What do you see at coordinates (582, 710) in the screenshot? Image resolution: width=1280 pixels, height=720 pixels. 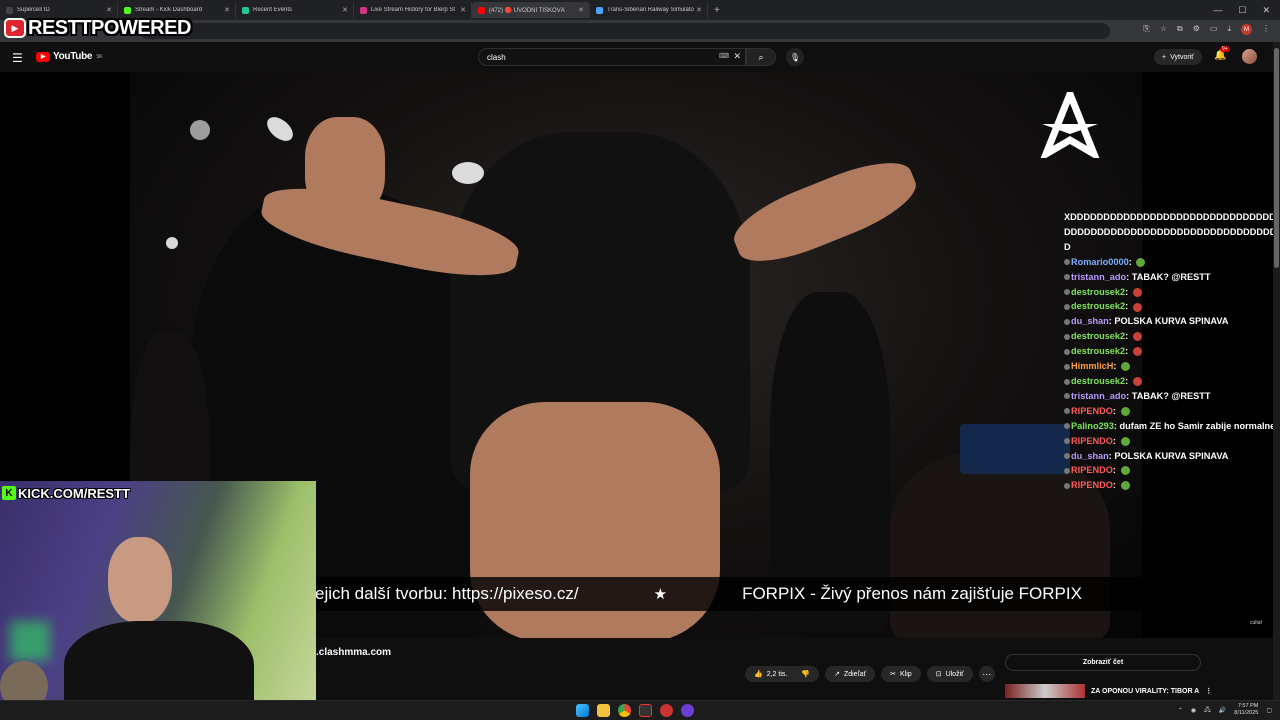 I see `windows-start-icon` at bounding box center [582, 710].